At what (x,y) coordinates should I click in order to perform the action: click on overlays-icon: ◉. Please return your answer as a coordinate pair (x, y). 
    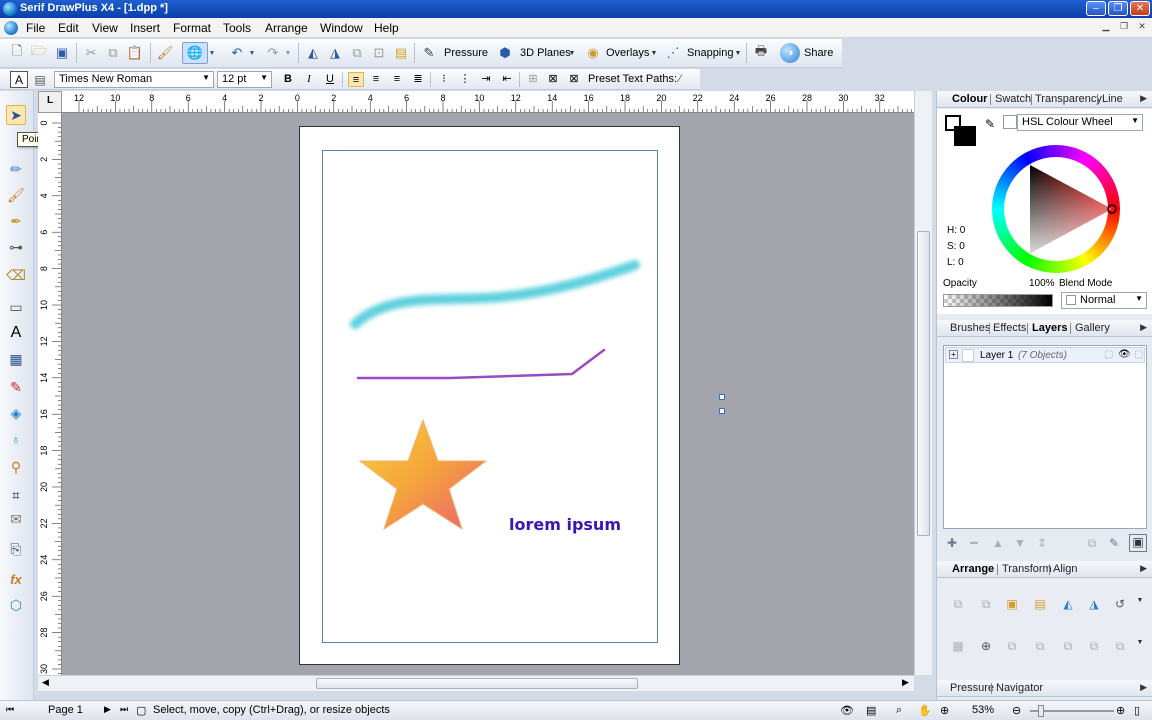
    Looking at the image, I should click on (593, 53).